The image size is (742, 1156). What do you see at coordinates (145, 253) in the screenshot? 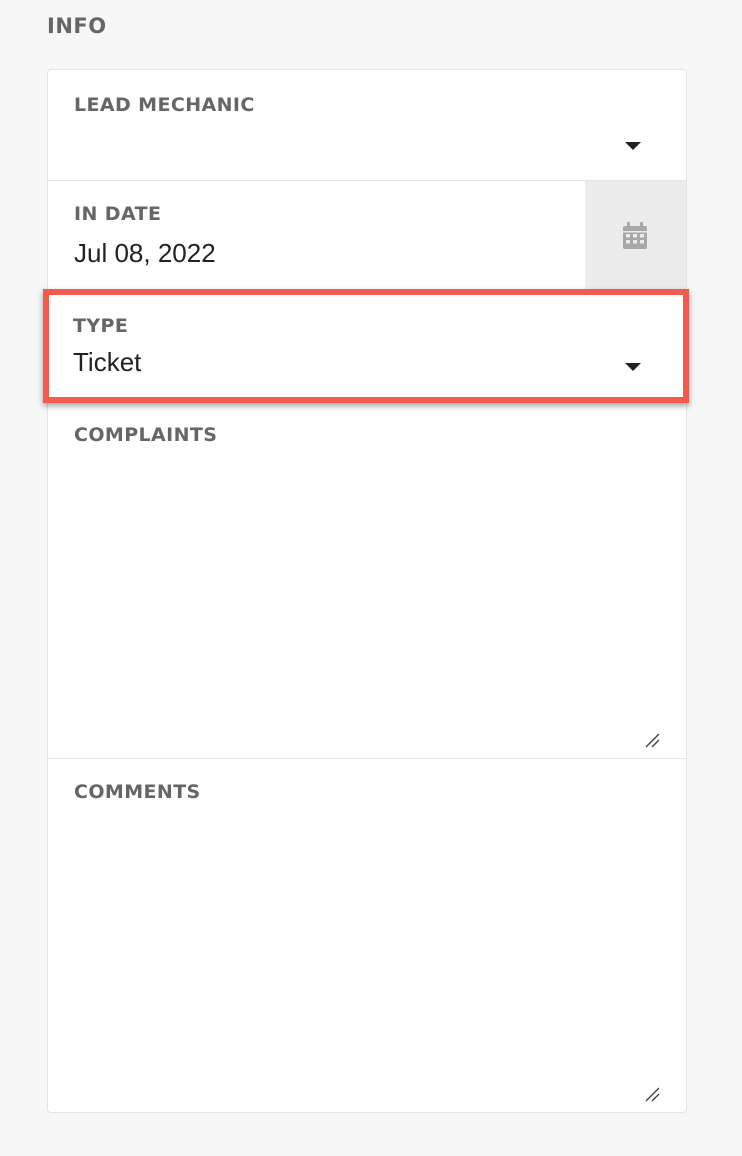
I see `in-date-value: Jul 08, 2022` at bounding box center [145, 253].